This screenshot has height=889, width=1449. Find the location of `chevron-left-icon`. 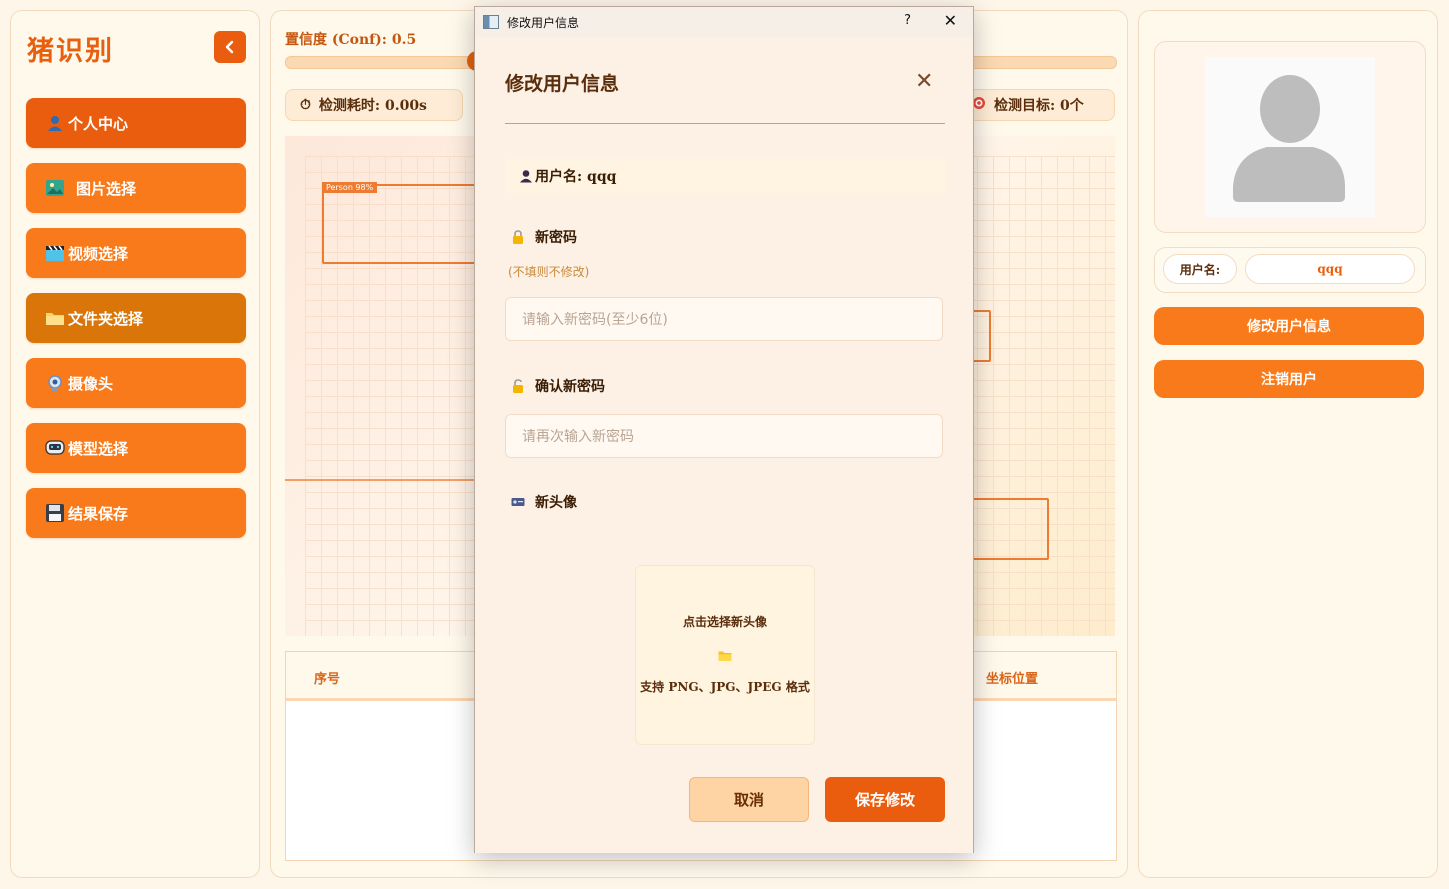

chevron-left-icon is located at coordinates (229, 47).